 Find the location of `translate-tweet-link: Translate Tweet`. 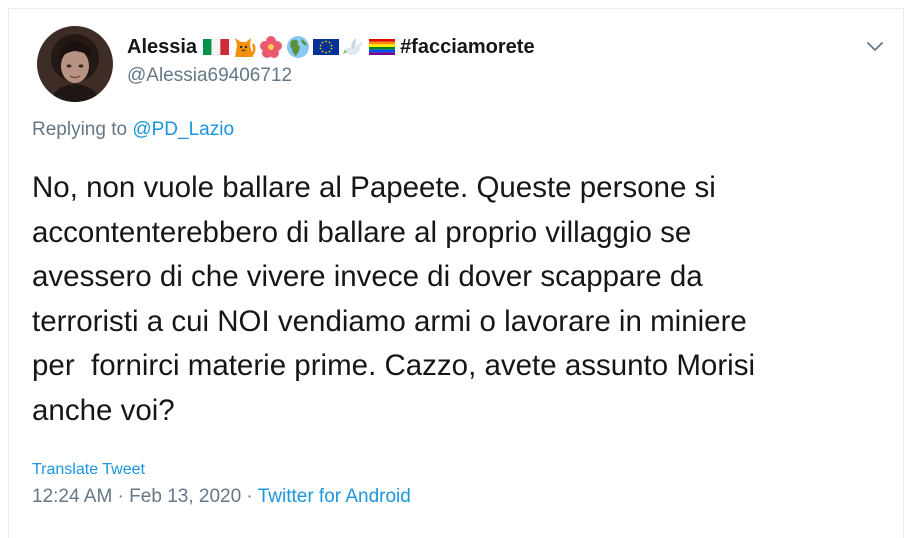

translate-tweet-link: Translate Tweet is located at coordinates (88, 470).